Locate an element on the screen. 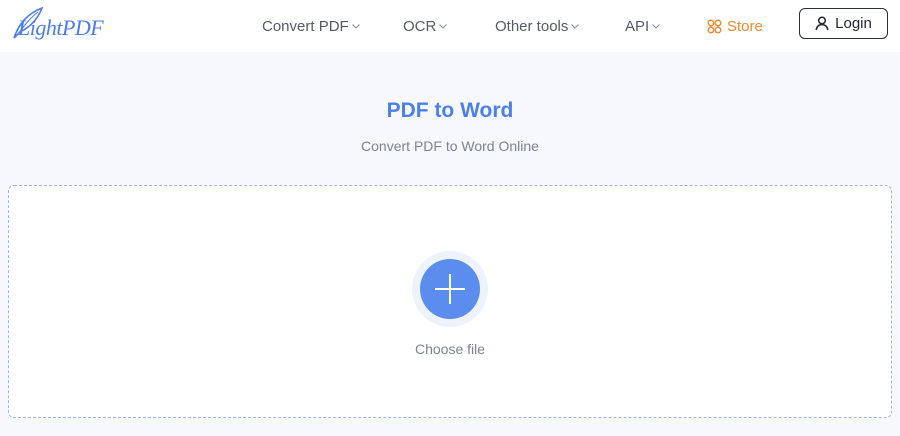  choose-file-button is located at coordinates (450, 289).